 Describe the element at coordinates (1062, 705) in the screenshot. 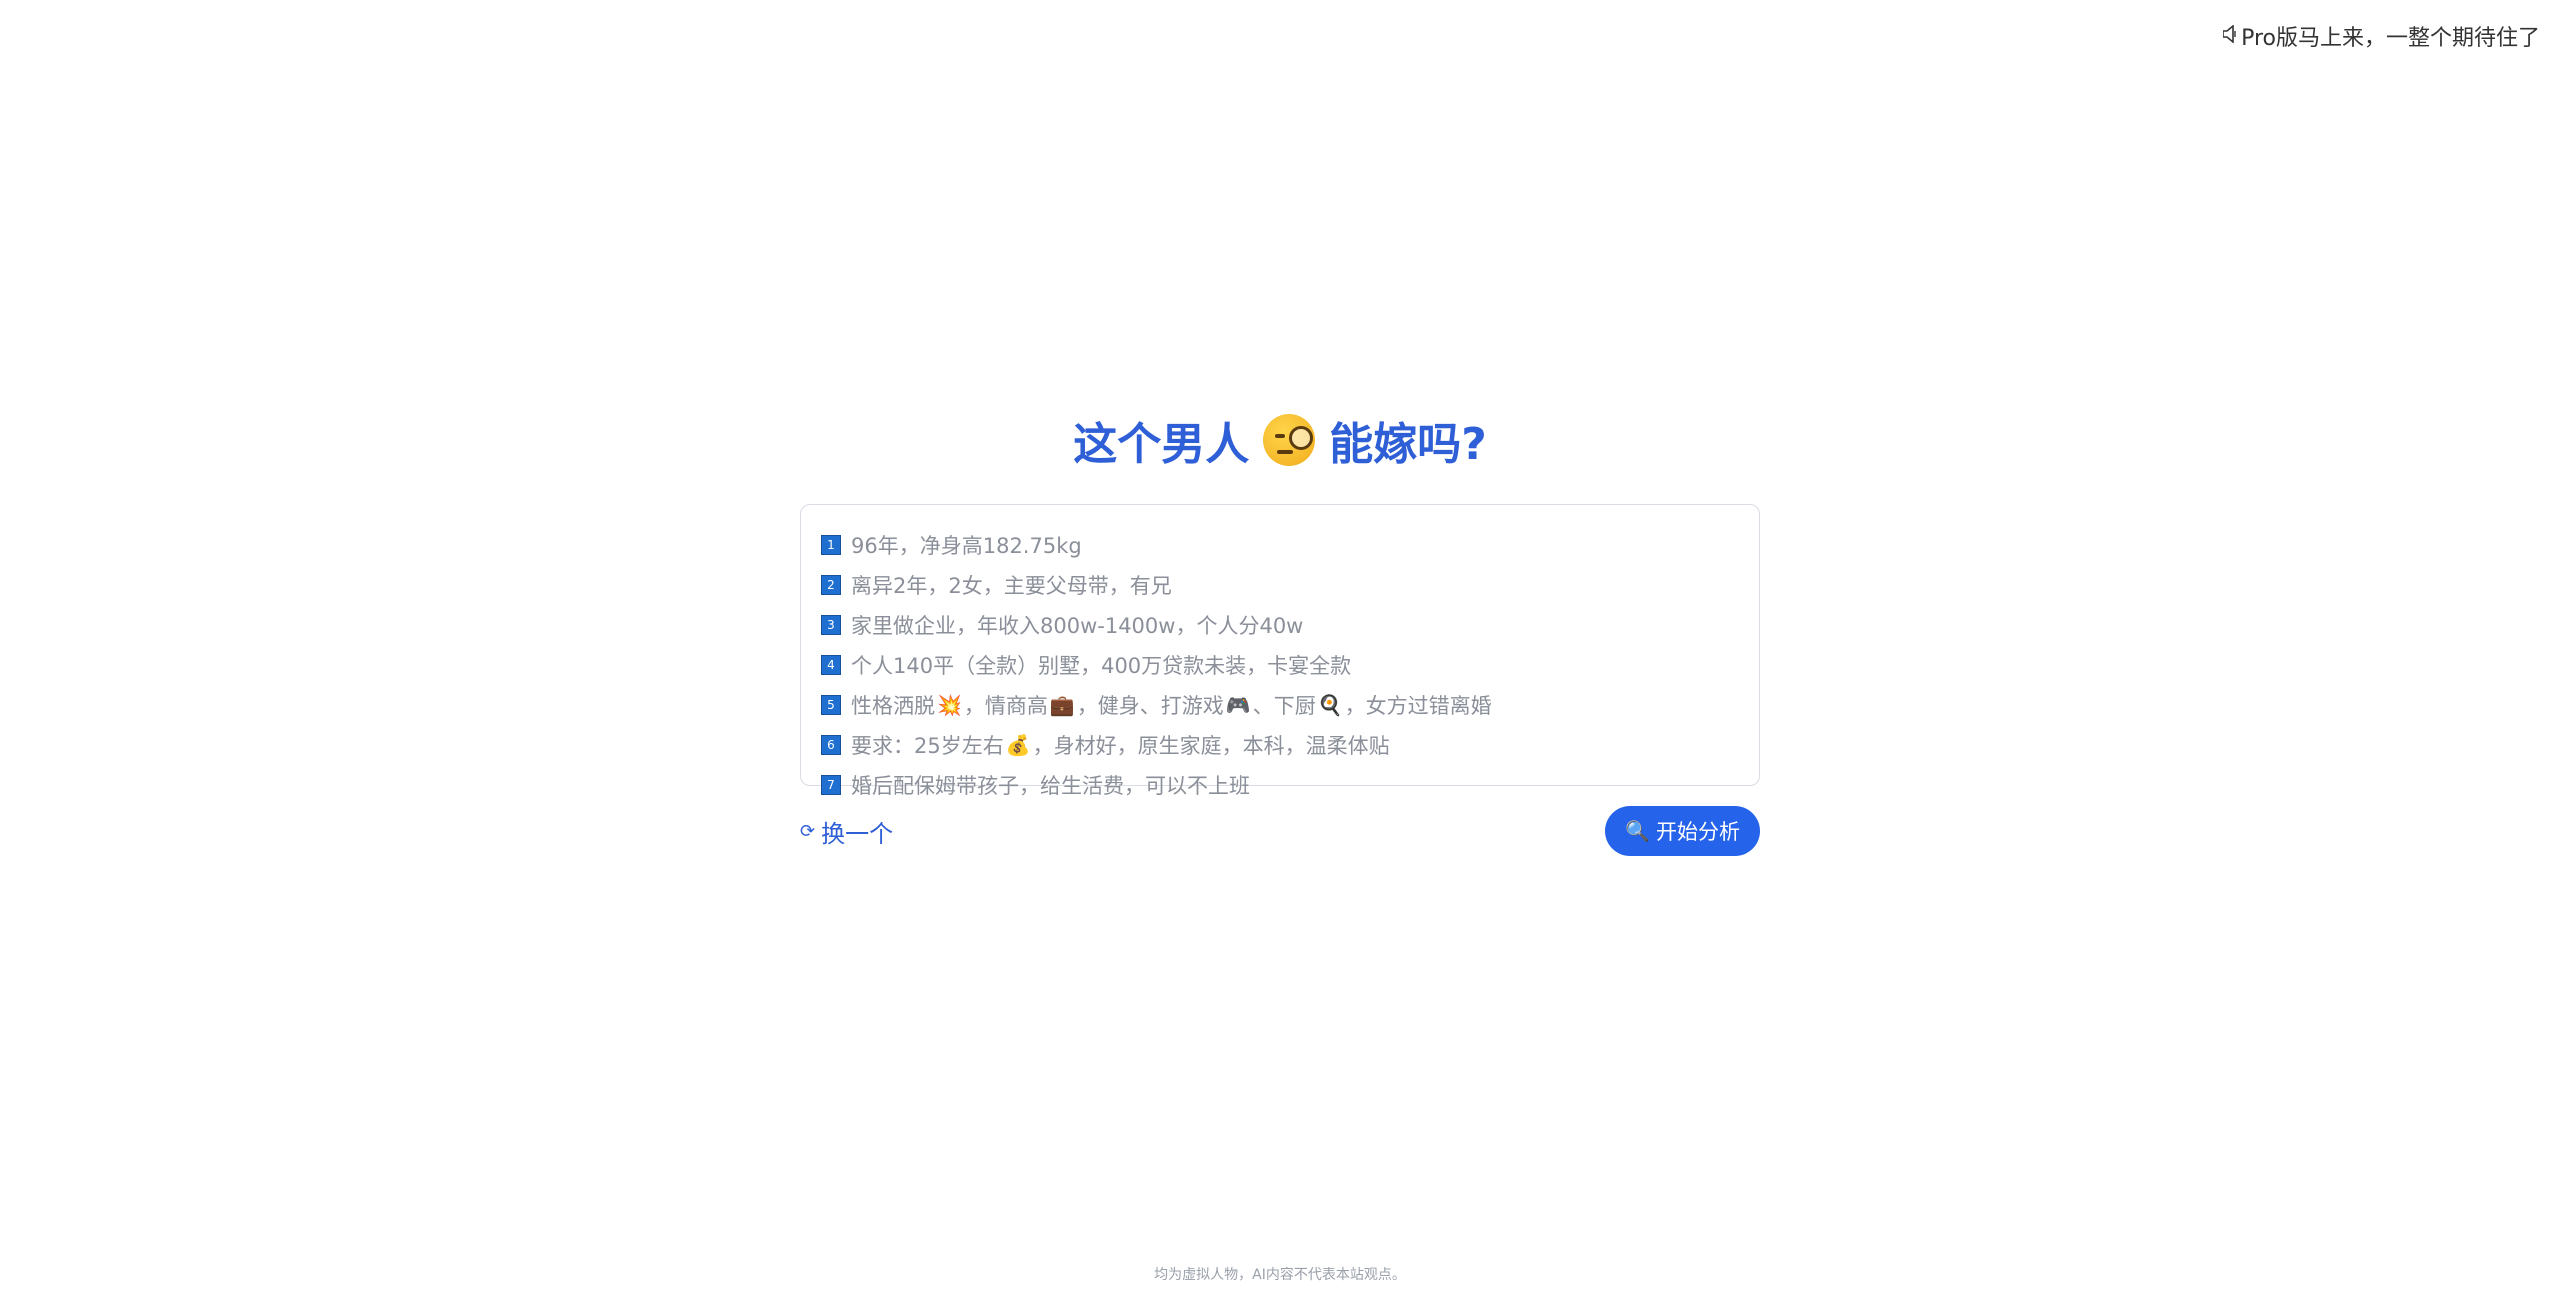

I see `briefcase-icon: 💼` at that location.